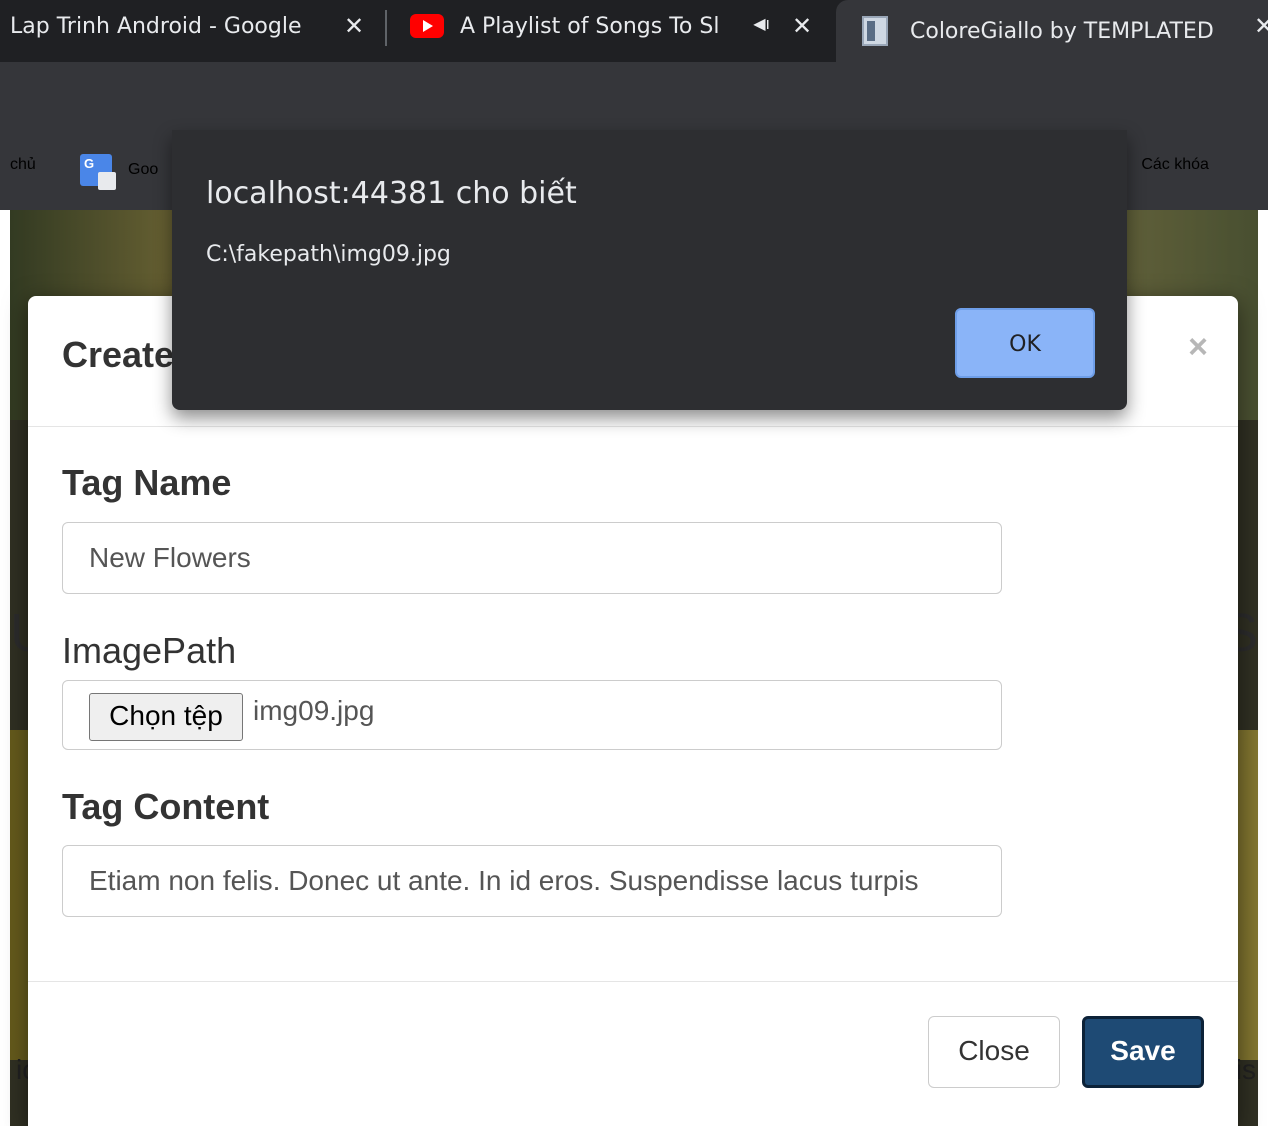 This screenshot has height=1126, width=1268. I want to click on tab-lap-trinh-android: Lap Trinh Android - Google ✕, so click(188, 26).